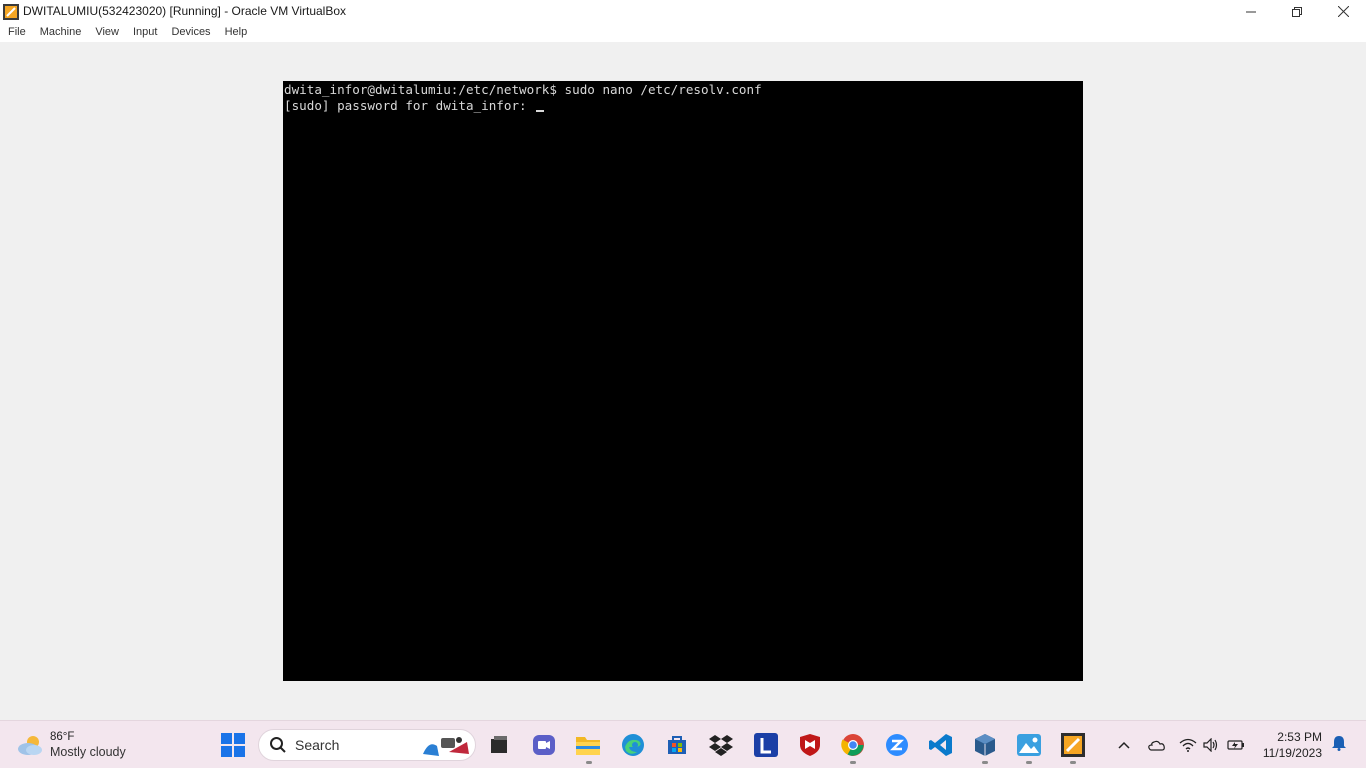  I want to click on taskbar-l-app, so click(766, 745).